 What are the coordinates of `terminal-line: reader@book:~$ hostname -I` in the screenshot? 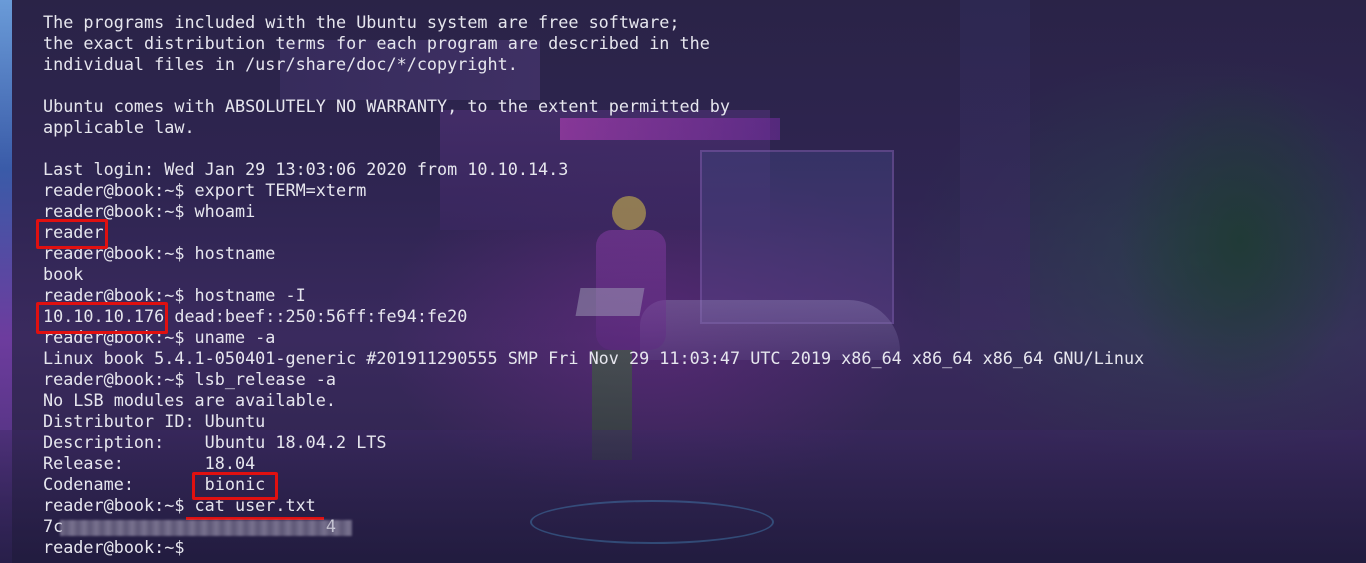 It's located at (174, 295).